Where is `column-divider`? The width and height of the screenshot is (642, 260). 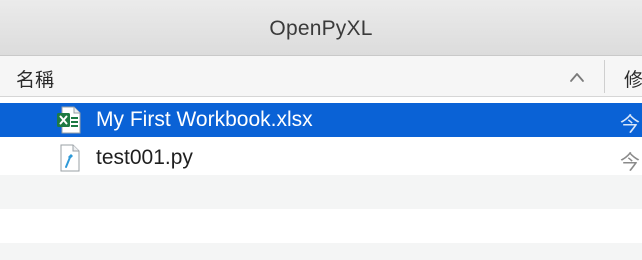
column-divider is located at coordinates (604, 76).